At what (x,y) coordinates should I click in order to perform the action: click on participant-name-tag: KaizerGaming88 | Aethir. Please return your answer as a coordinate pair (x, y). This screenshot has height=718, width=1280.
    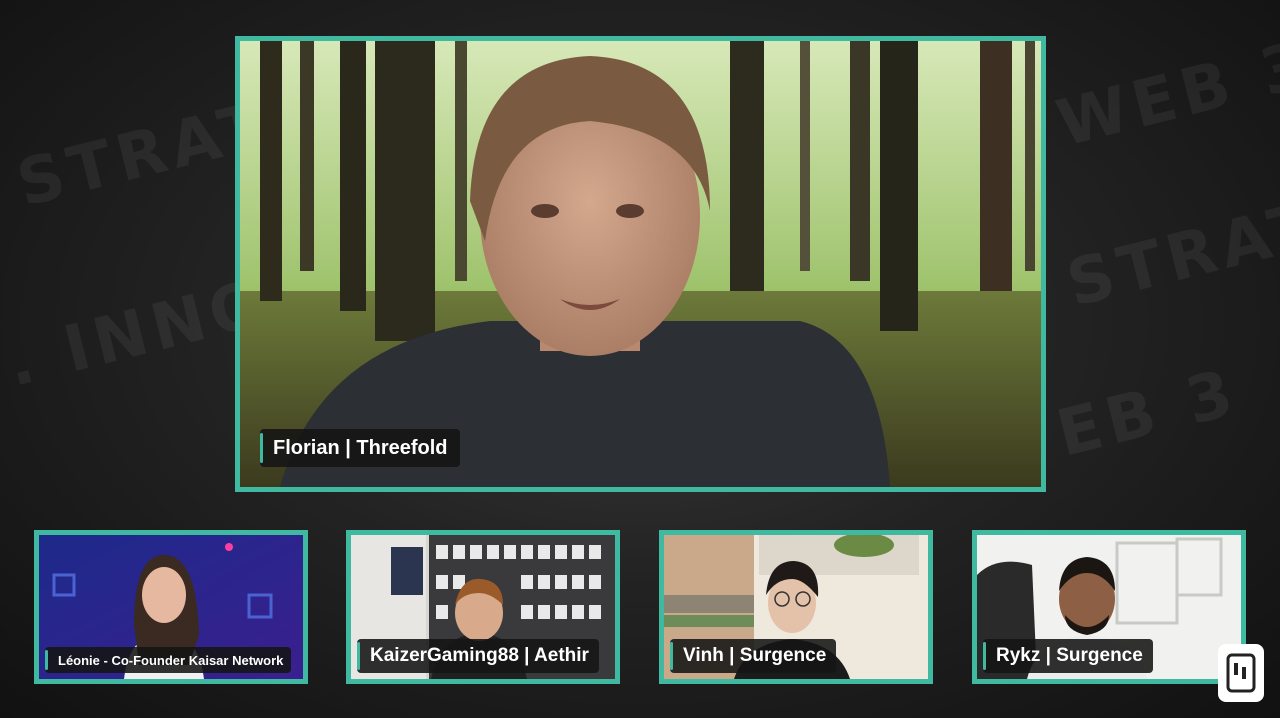
    Looking at the image, I should click on (478, 656).